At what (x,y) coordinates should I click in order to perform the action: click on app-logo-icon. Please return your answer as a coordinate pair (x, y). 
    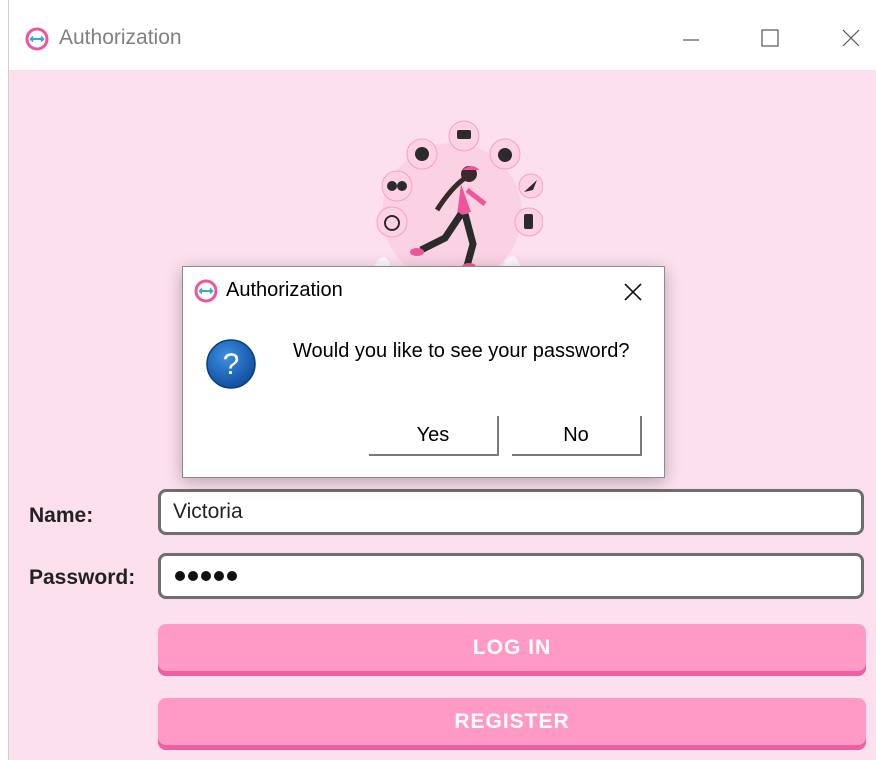
    Looking at the image, I should click on (37, 39).